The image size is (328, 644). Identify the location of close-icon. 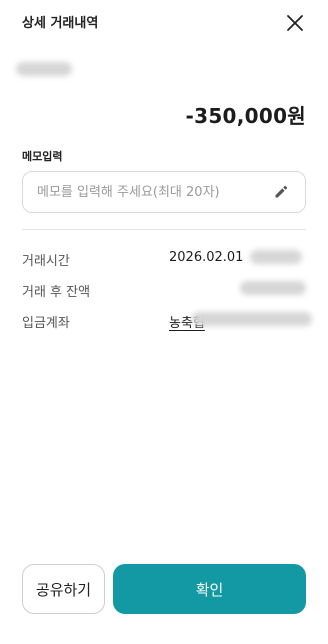
(295, 23).